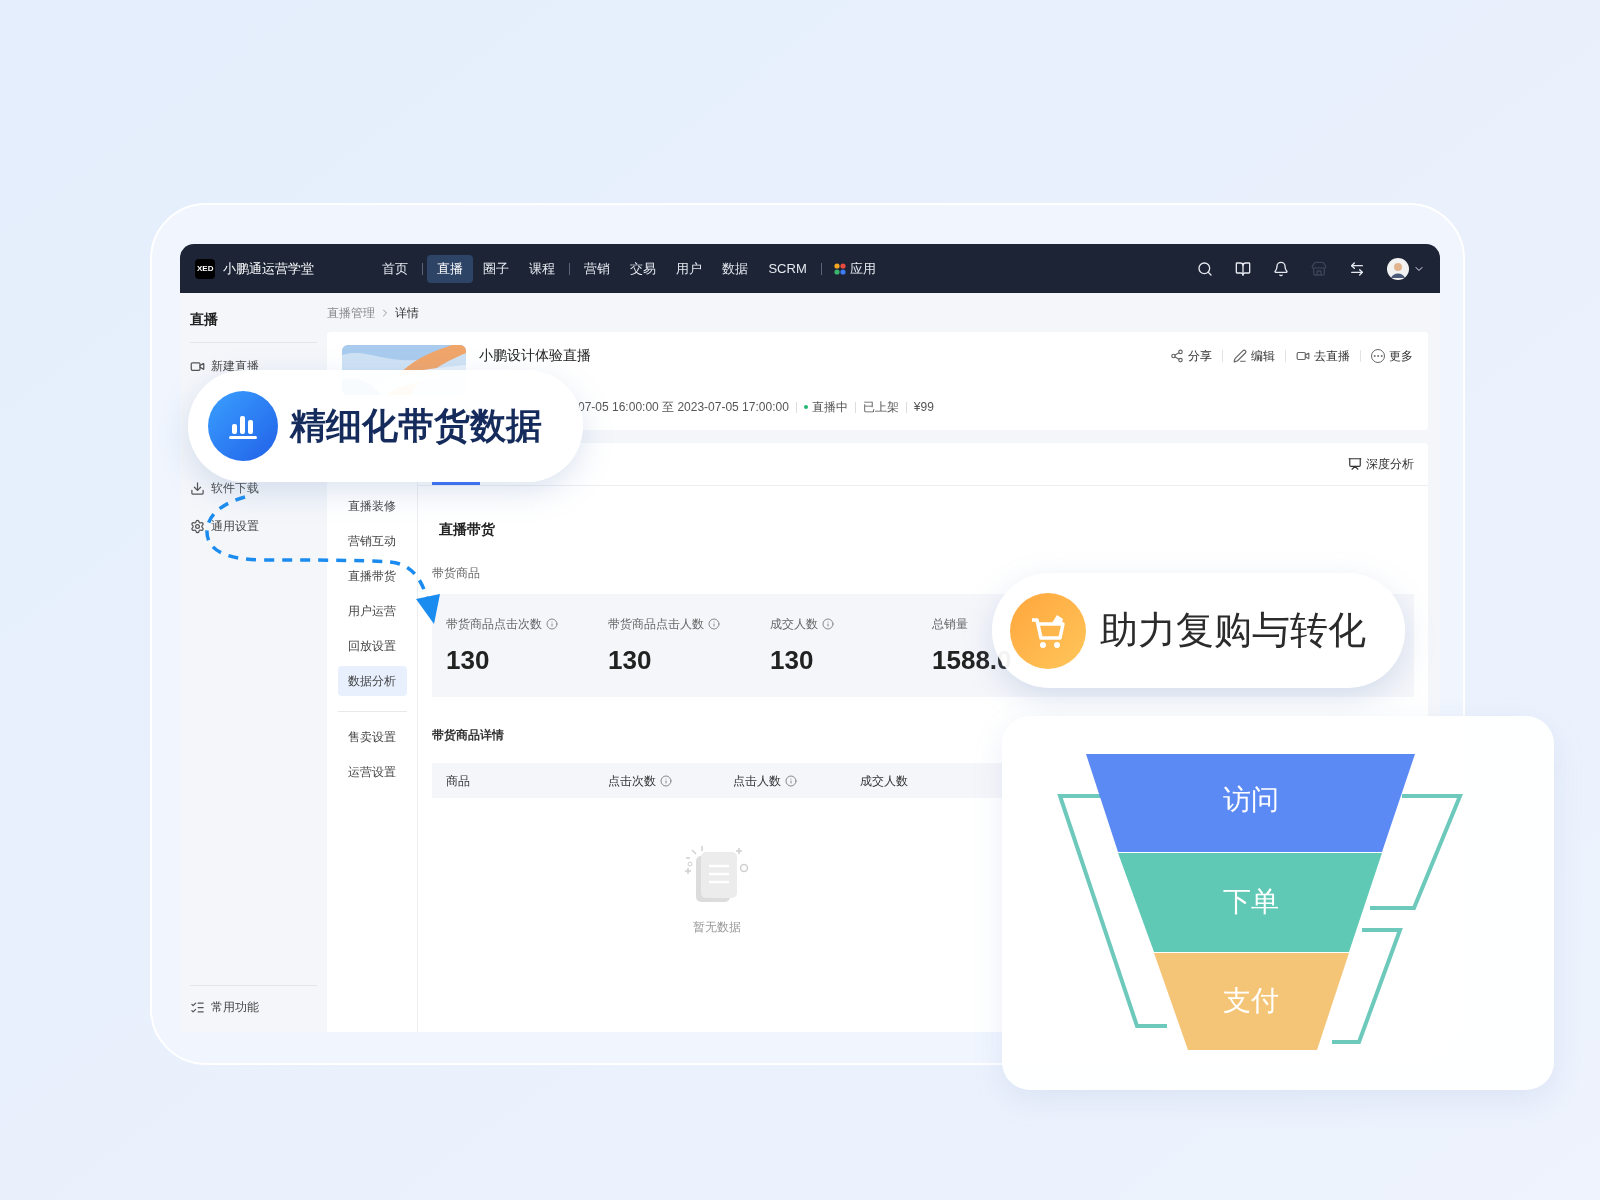 The height and width of the screenshot is (1200, 1600). What do you see at coordinates (197, 488) in the screenshot?
I see `download-icon` at bounding box center [197, 488].